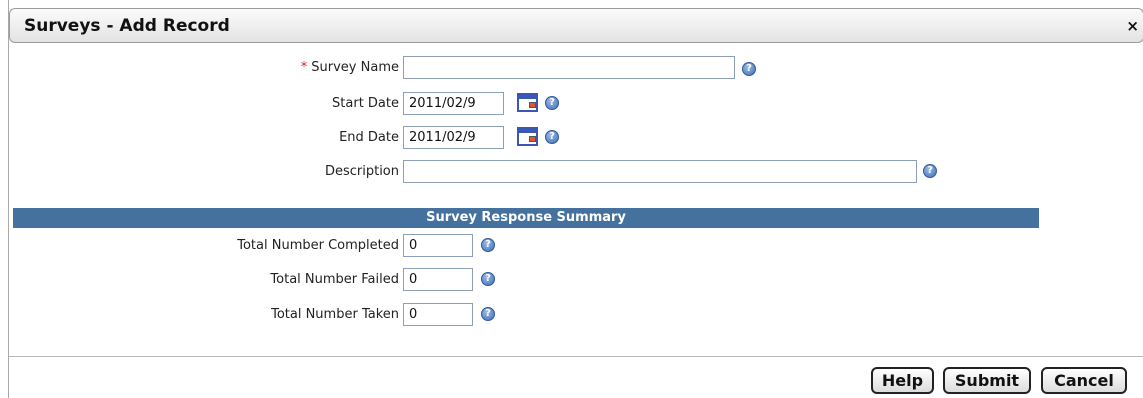  I want to click on help-button: Help, so click(902, 380).